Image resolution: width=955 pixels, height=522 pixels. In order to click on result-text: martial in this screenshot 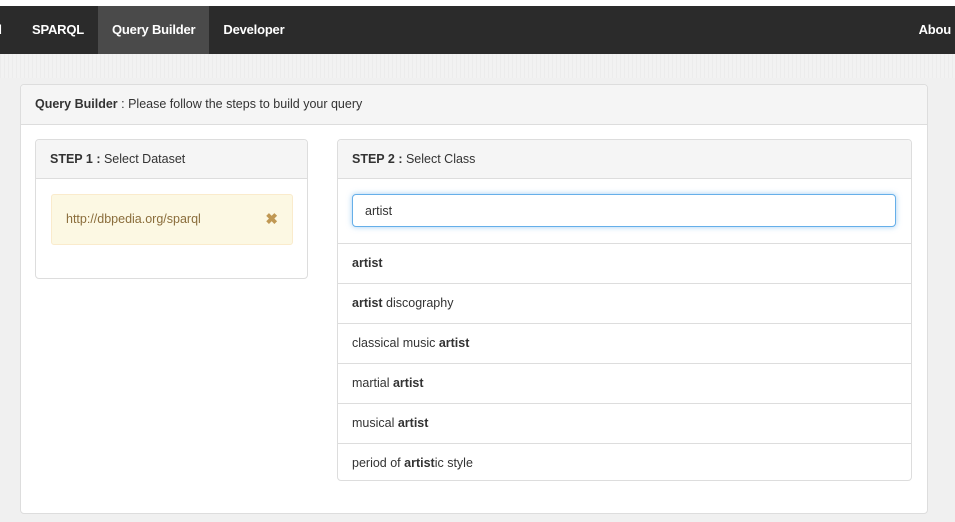, I will do `click(372, 383)`.